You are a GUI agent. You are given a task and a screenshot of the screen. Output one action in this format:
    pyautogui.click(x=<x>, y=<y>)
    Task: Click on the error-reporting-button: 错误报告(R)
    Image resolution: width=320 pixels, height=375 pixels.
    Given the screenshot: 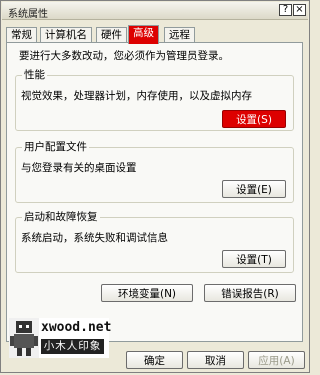 What is the action you would take?
    pyautogui.click(x=250, y=293)
    